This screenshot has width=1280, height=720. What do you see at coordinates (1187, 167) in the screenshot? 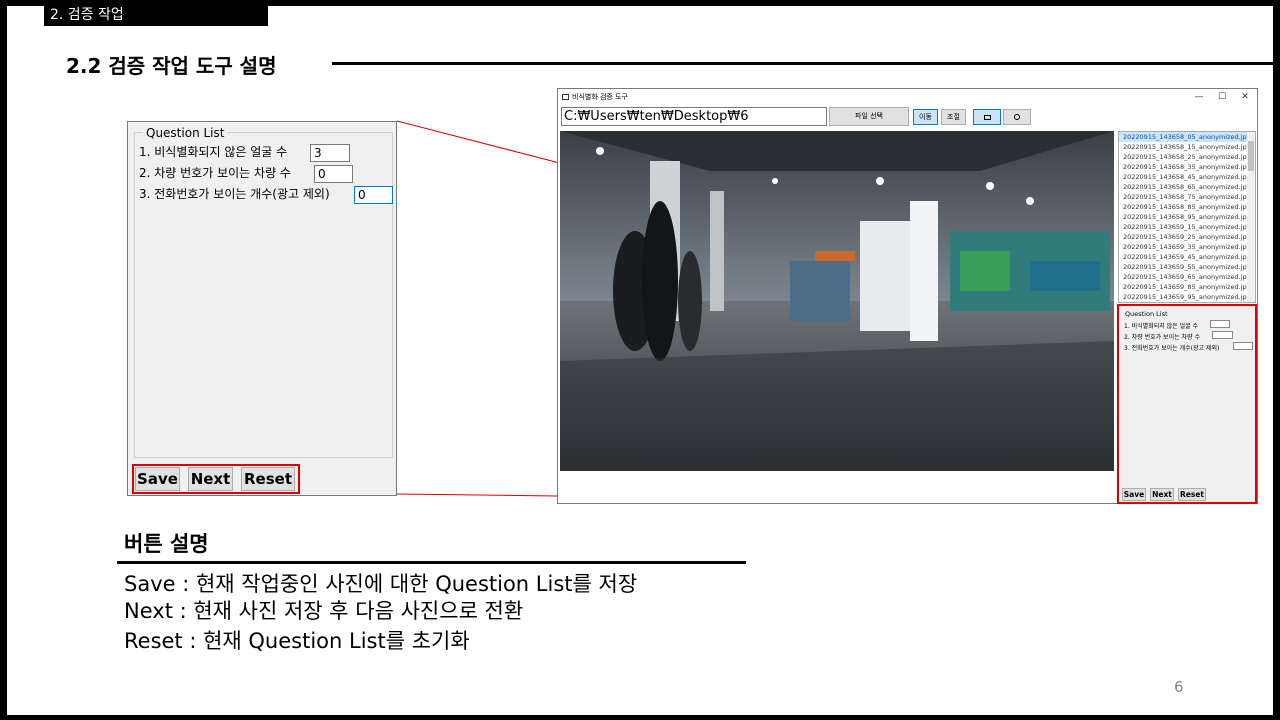
I see `file-list-item: 20220915_143658_35_anonymized.jpg` at bounding box center [1187, 167].